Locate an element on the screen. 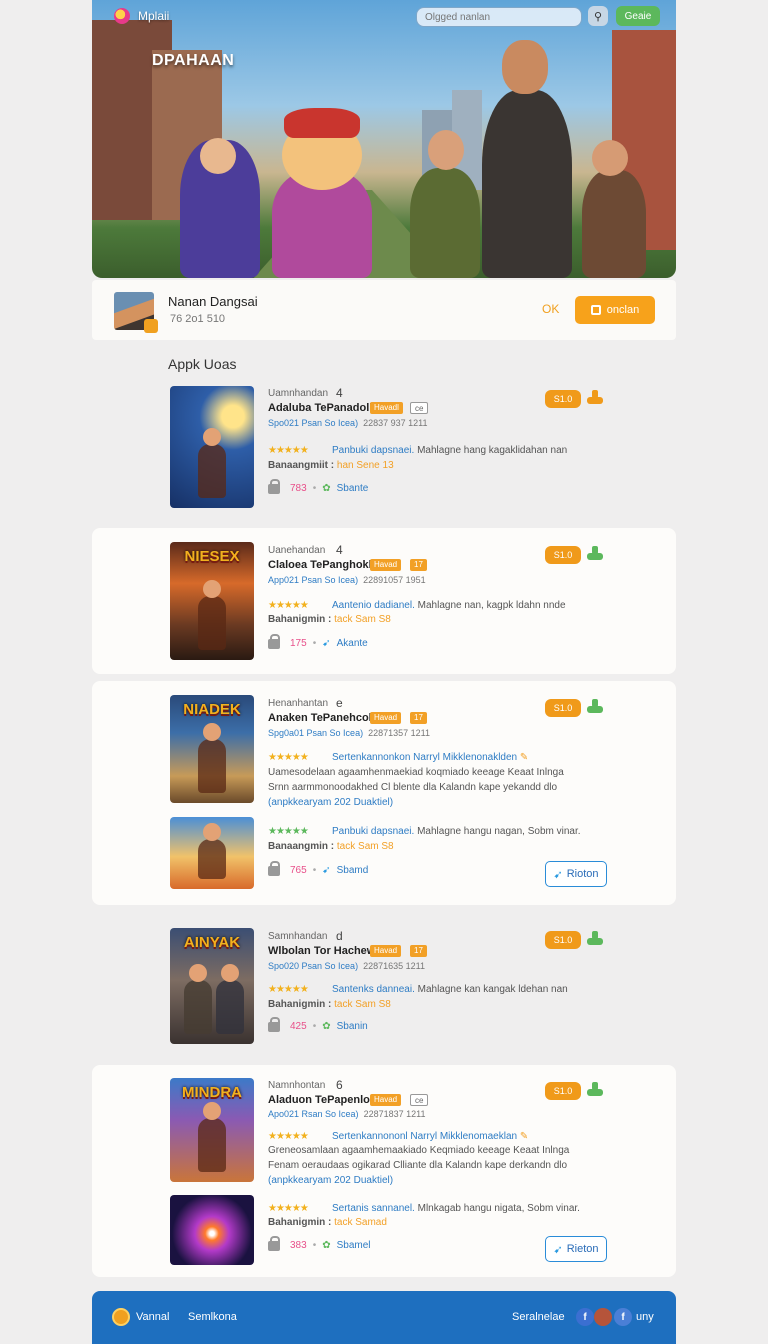 This screenshot has width=768, height=1344. profile-ok-link: OK is located at coordinates (550, 309).